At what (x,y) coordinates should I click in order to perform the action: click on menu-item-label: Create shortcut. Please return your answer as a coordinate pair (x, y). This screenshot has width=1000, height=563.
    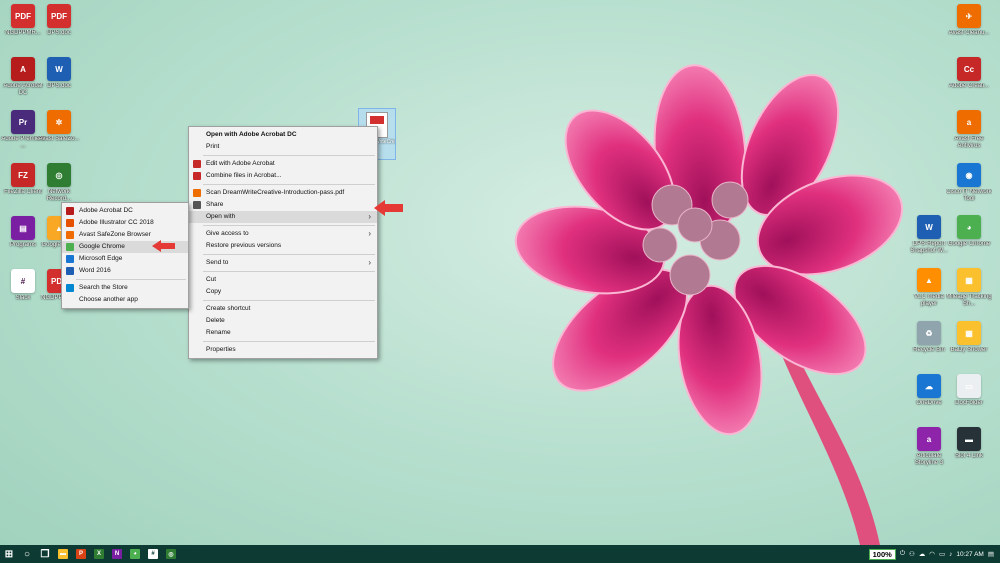
    Looking at the image, I should click on (228, 308).